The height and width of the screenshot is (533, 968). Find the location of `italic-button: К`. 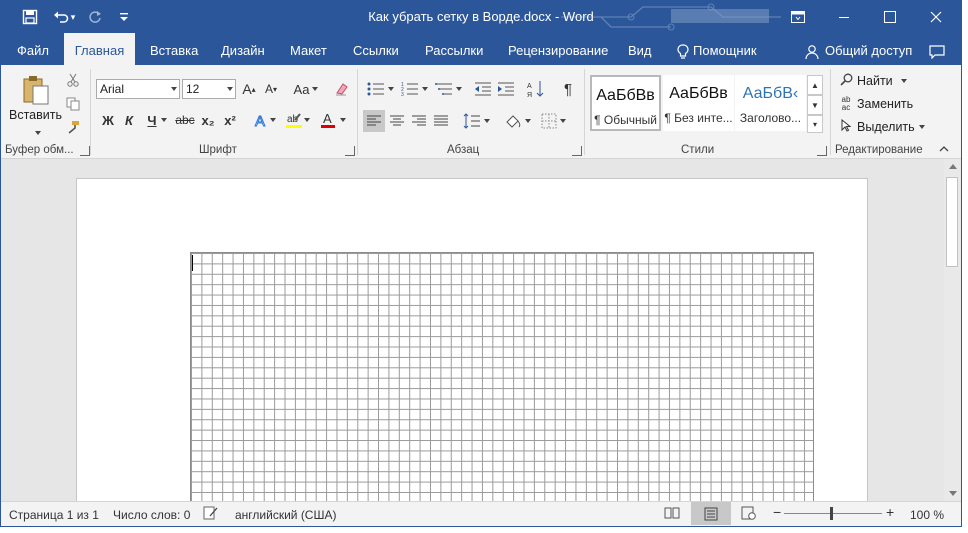

italic-button: К is located at coordinates (129, 120).